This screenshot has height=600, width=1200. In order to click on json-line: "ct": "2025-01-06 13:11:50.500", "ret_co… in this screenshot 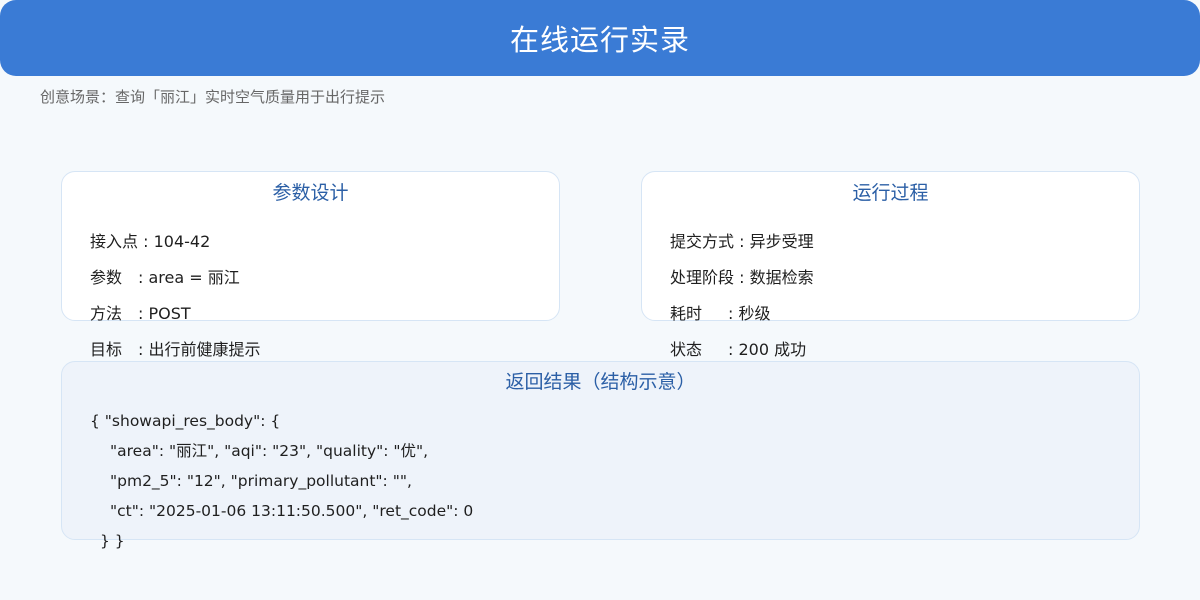, I will do `click(292, 511)`.